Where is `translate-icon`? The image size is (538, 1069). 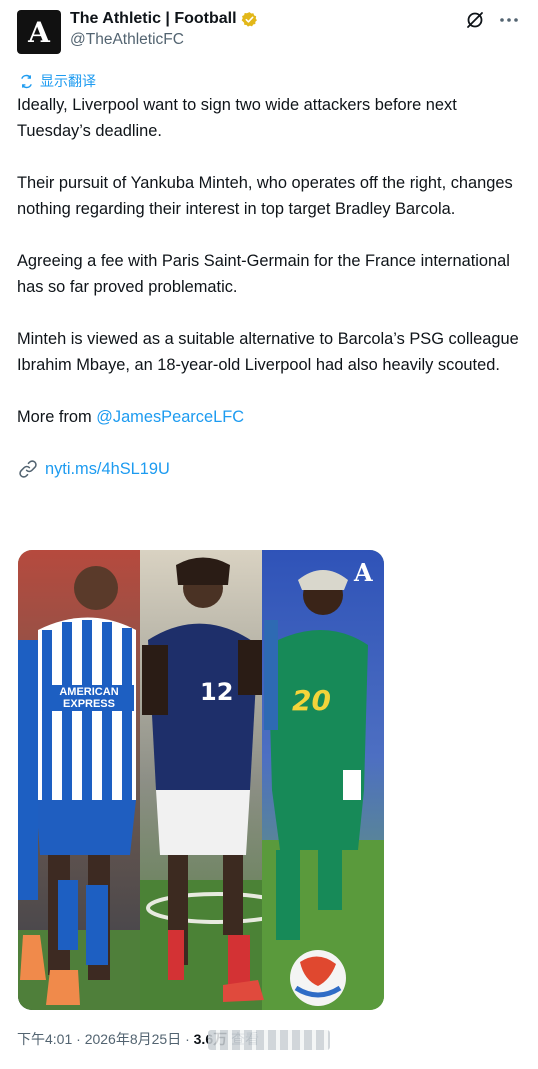 translate-icon is located at coordinates (26, 81).